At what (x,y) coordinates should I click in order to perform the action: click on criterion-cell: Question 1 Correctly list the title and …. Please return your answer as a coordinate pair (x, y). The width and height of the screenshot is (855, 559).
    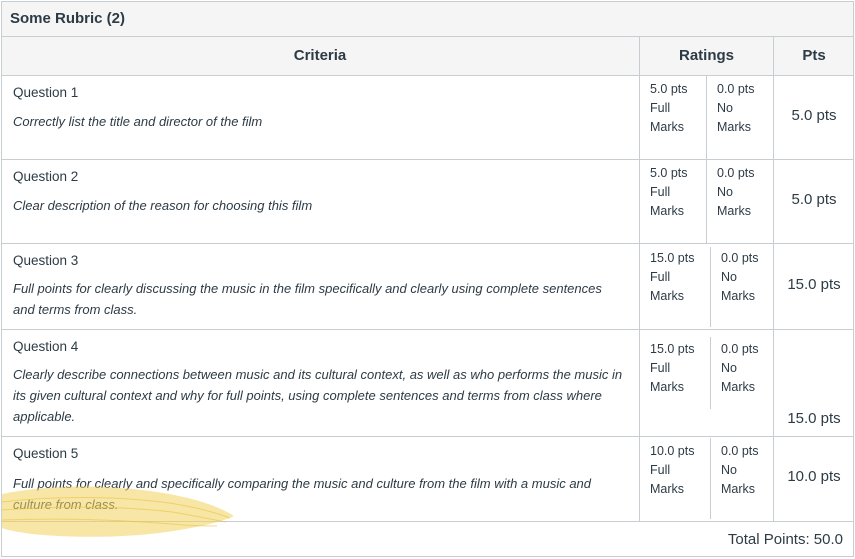
    Looking at the image, I should click on (320, 117).